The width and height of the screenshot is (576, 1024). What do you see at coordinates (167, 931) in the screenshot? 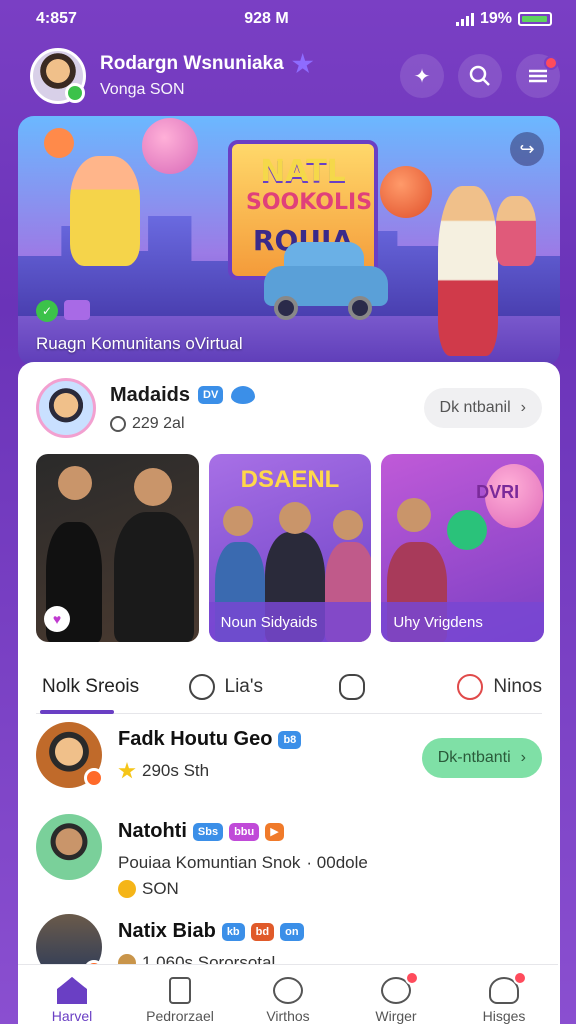
I see `list-item-name: Natix Biab` at bounding box center [167, 931].